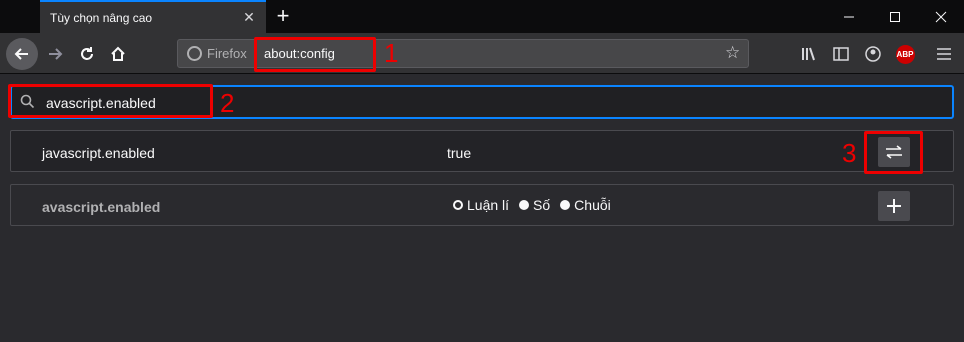 Image resolution: width=964 pixels, height=342 pixels. I want to click on forward-button, so click(55, 54).